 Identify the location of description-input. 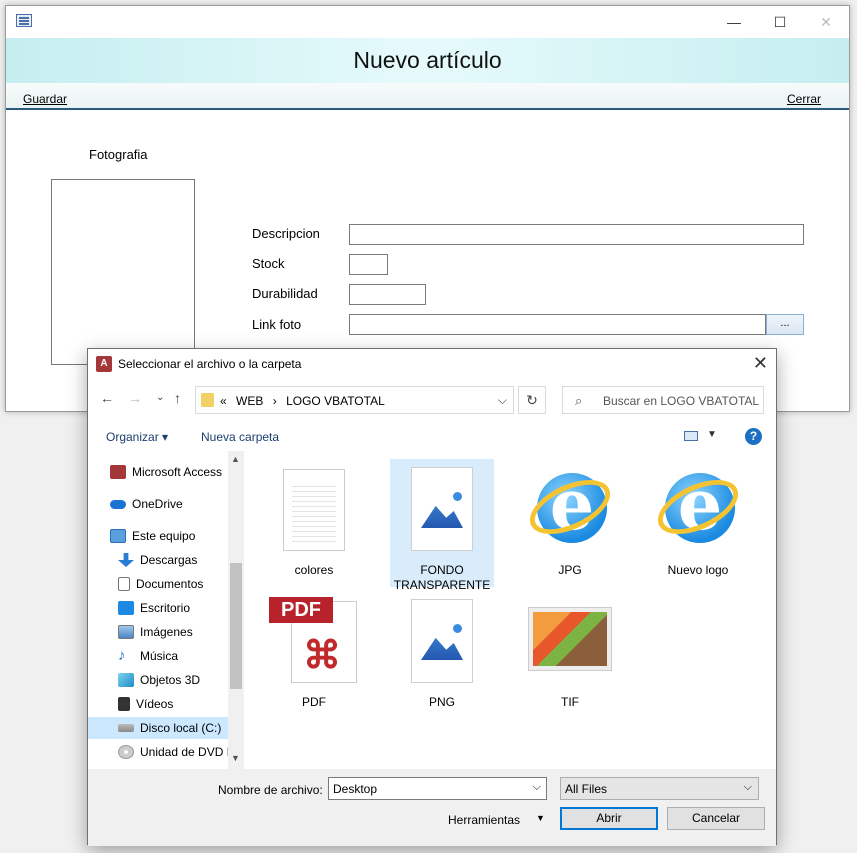
(576, 234).